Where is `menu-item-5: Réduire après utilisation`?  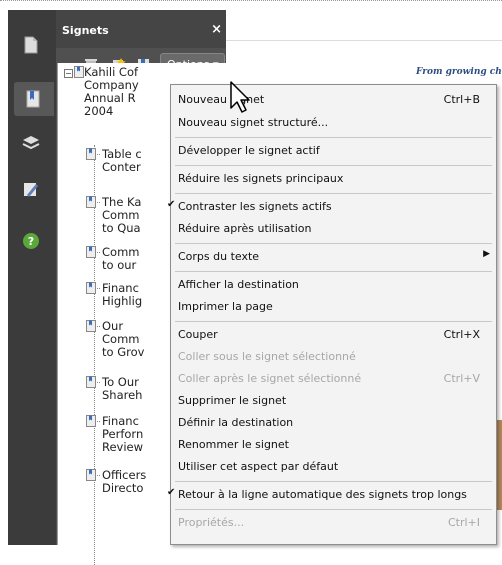 menu-item-5: Réduire après utilisation is located at coordinates (333, 229).